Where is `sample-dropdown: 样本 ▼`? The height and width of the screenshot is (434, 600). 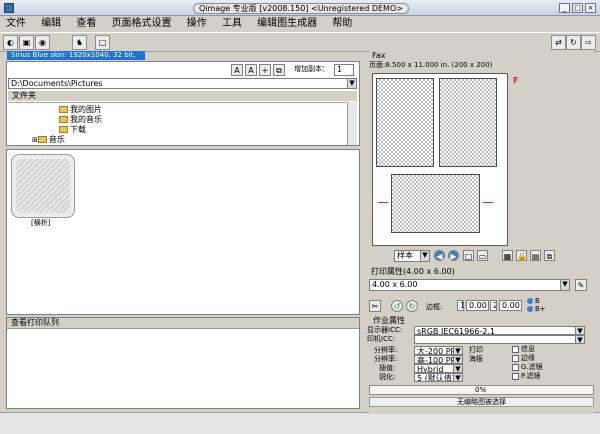 sample-dropdown: 样本 ▼ is located at coordinates (412, 256).